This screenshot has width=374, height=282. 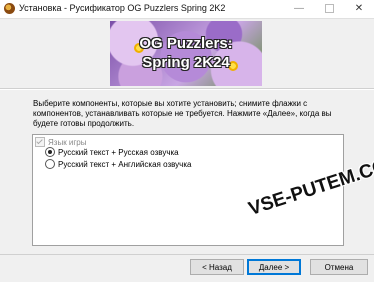 I want to click on back-button: < Назад, so click(x=217, y=267).